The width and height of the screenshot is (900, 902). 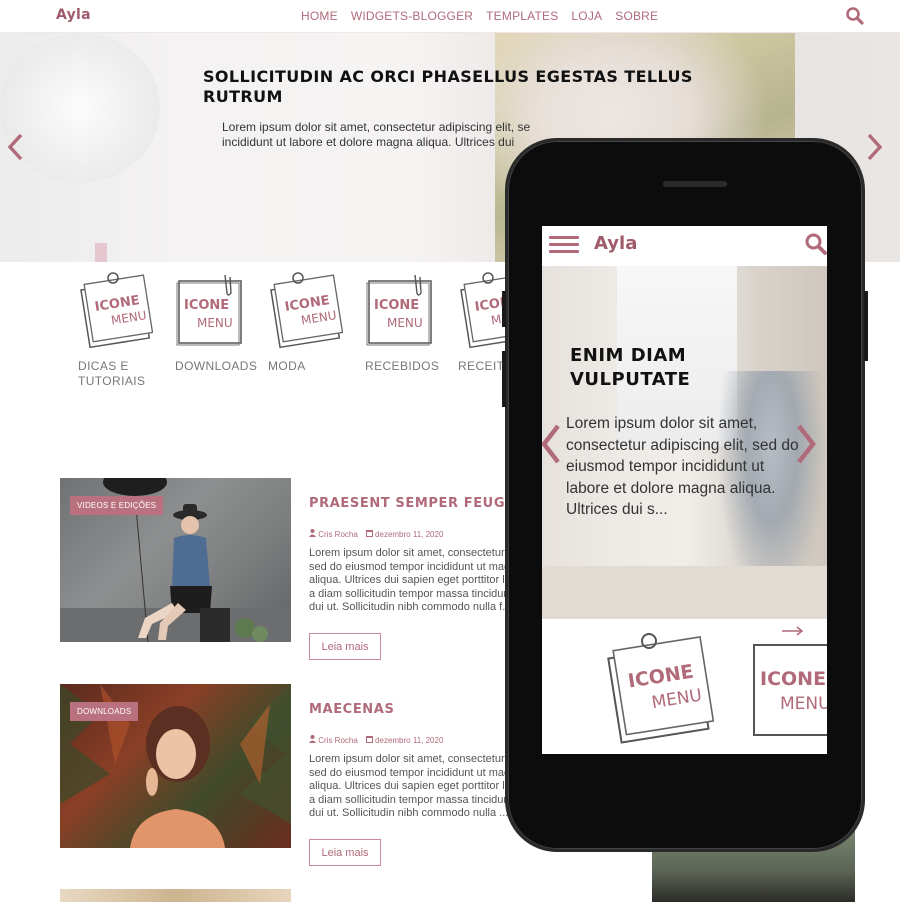 I want to click on nav-item-loja: LOJA, so click(x=586, y=16).